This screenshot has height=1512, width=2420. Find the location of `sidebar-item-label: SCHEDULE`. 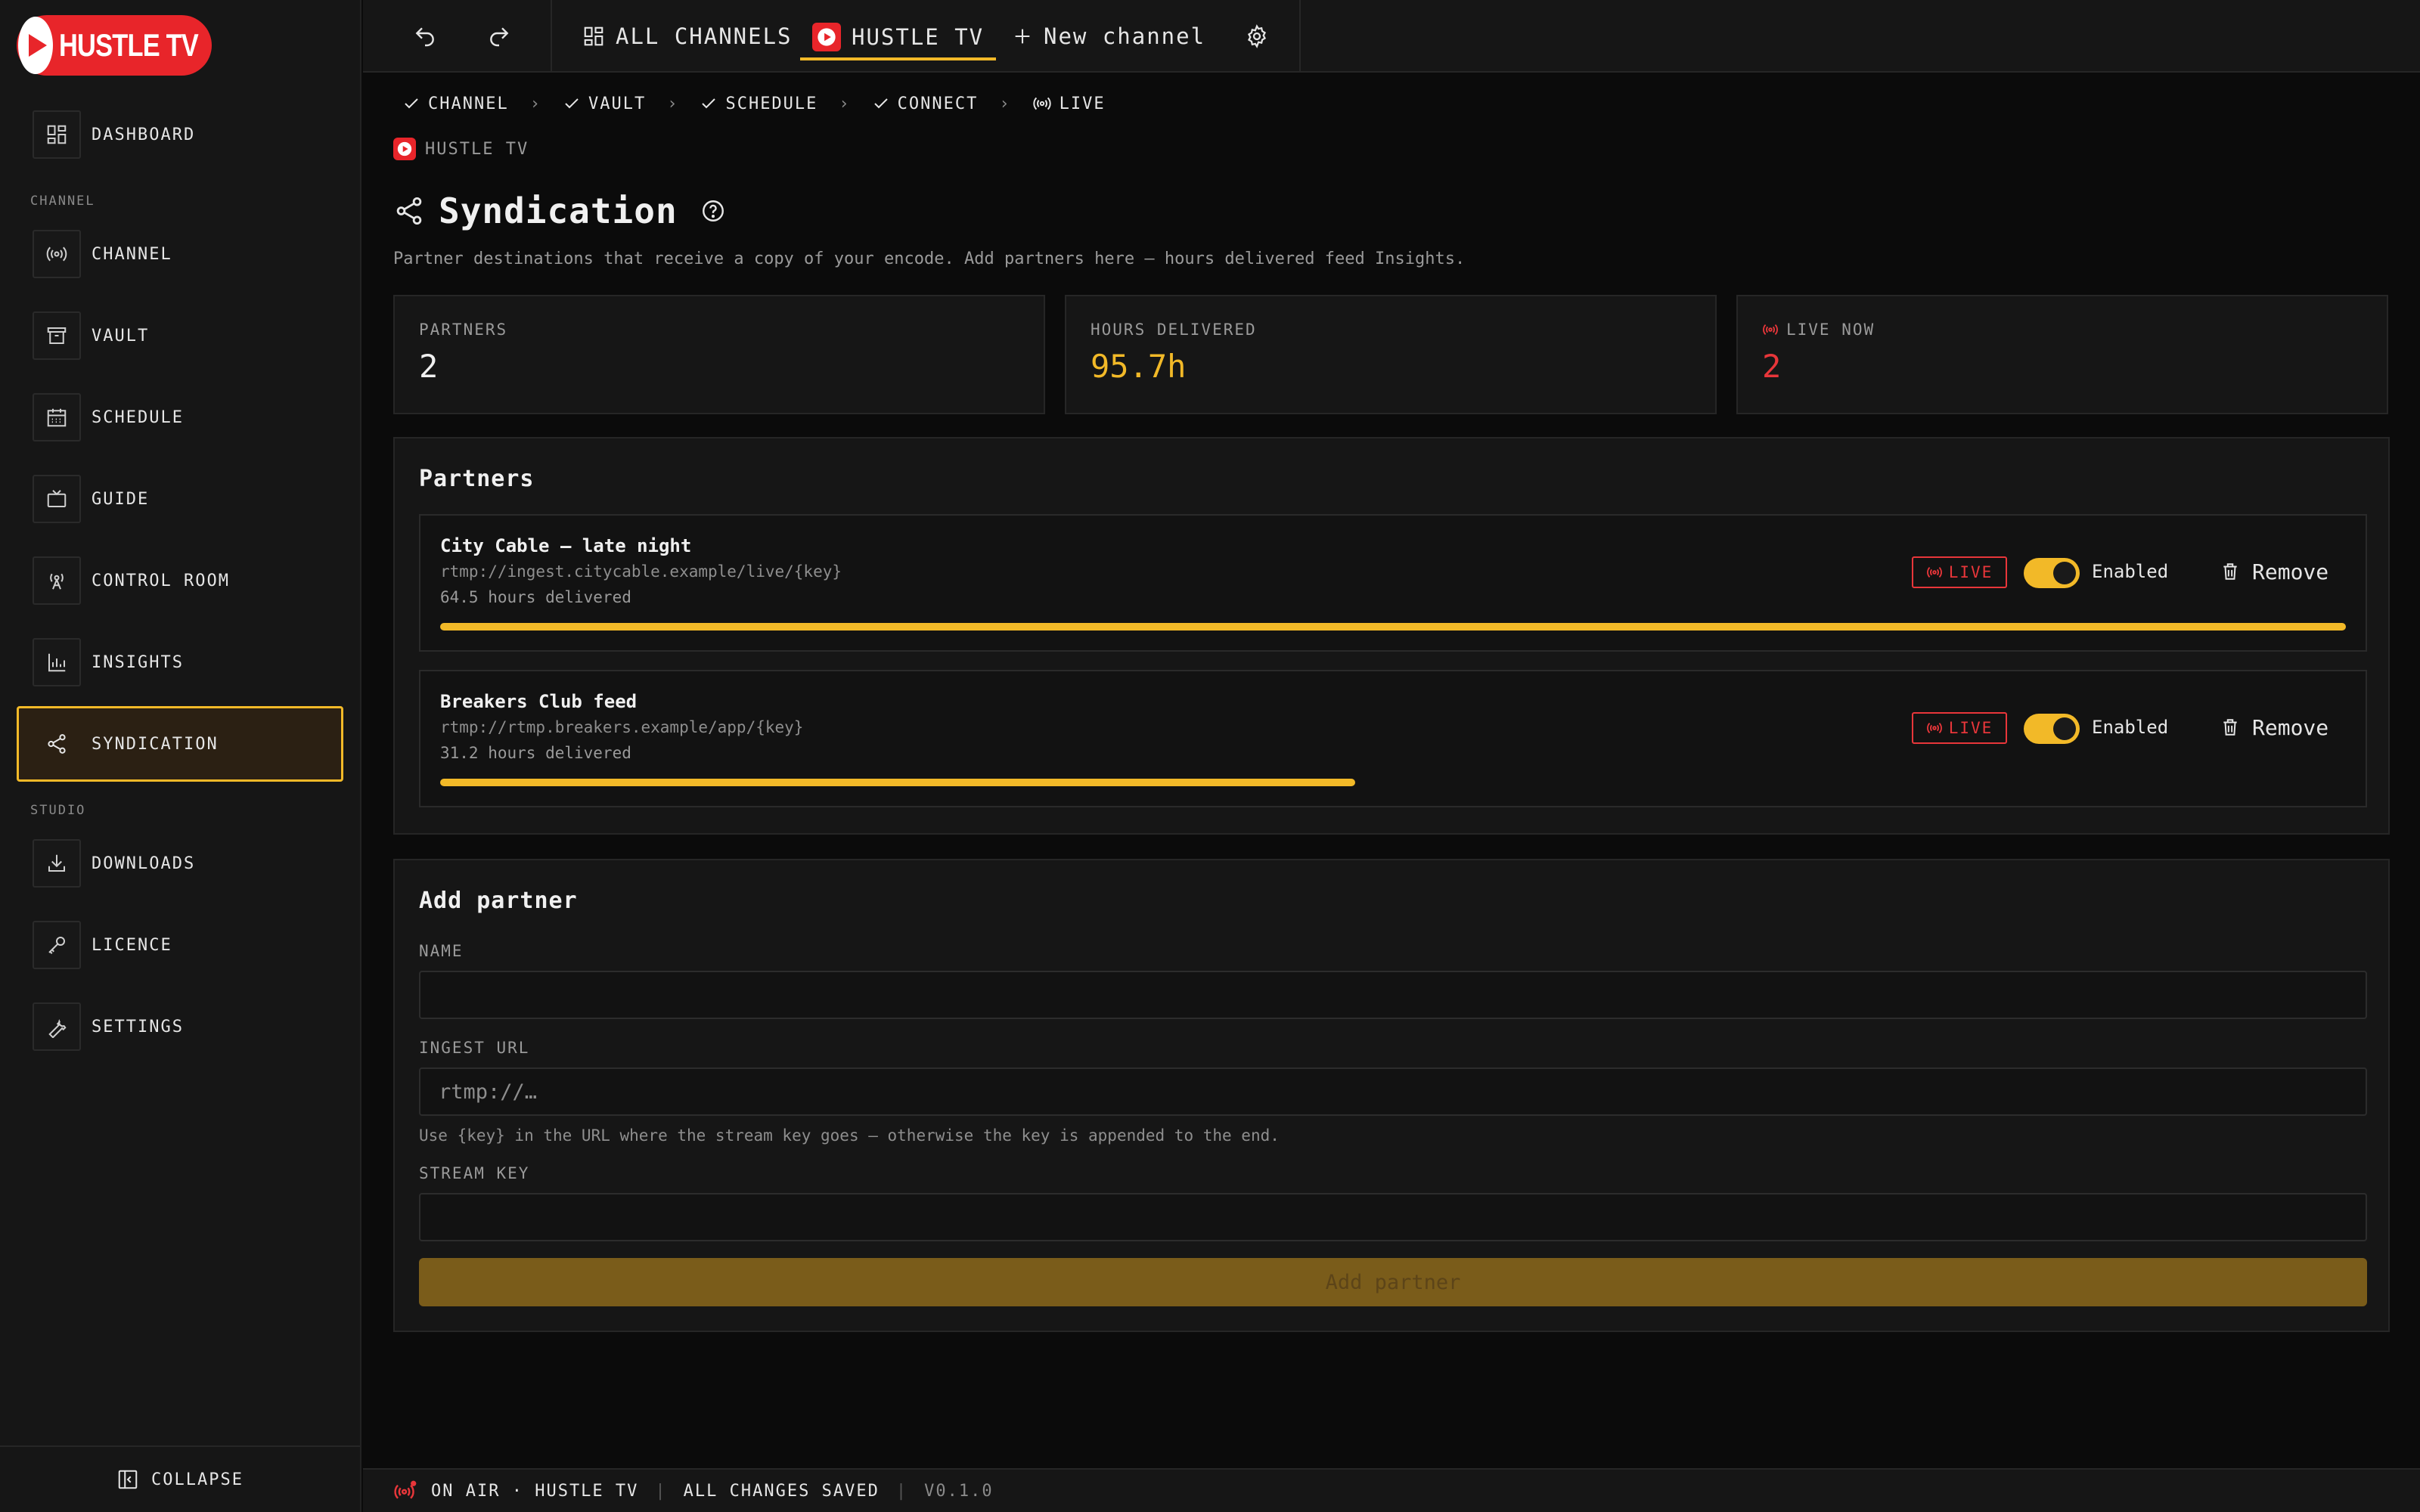

sidebar-item-label: SCHEDULE is located at coordinates (138, 417).